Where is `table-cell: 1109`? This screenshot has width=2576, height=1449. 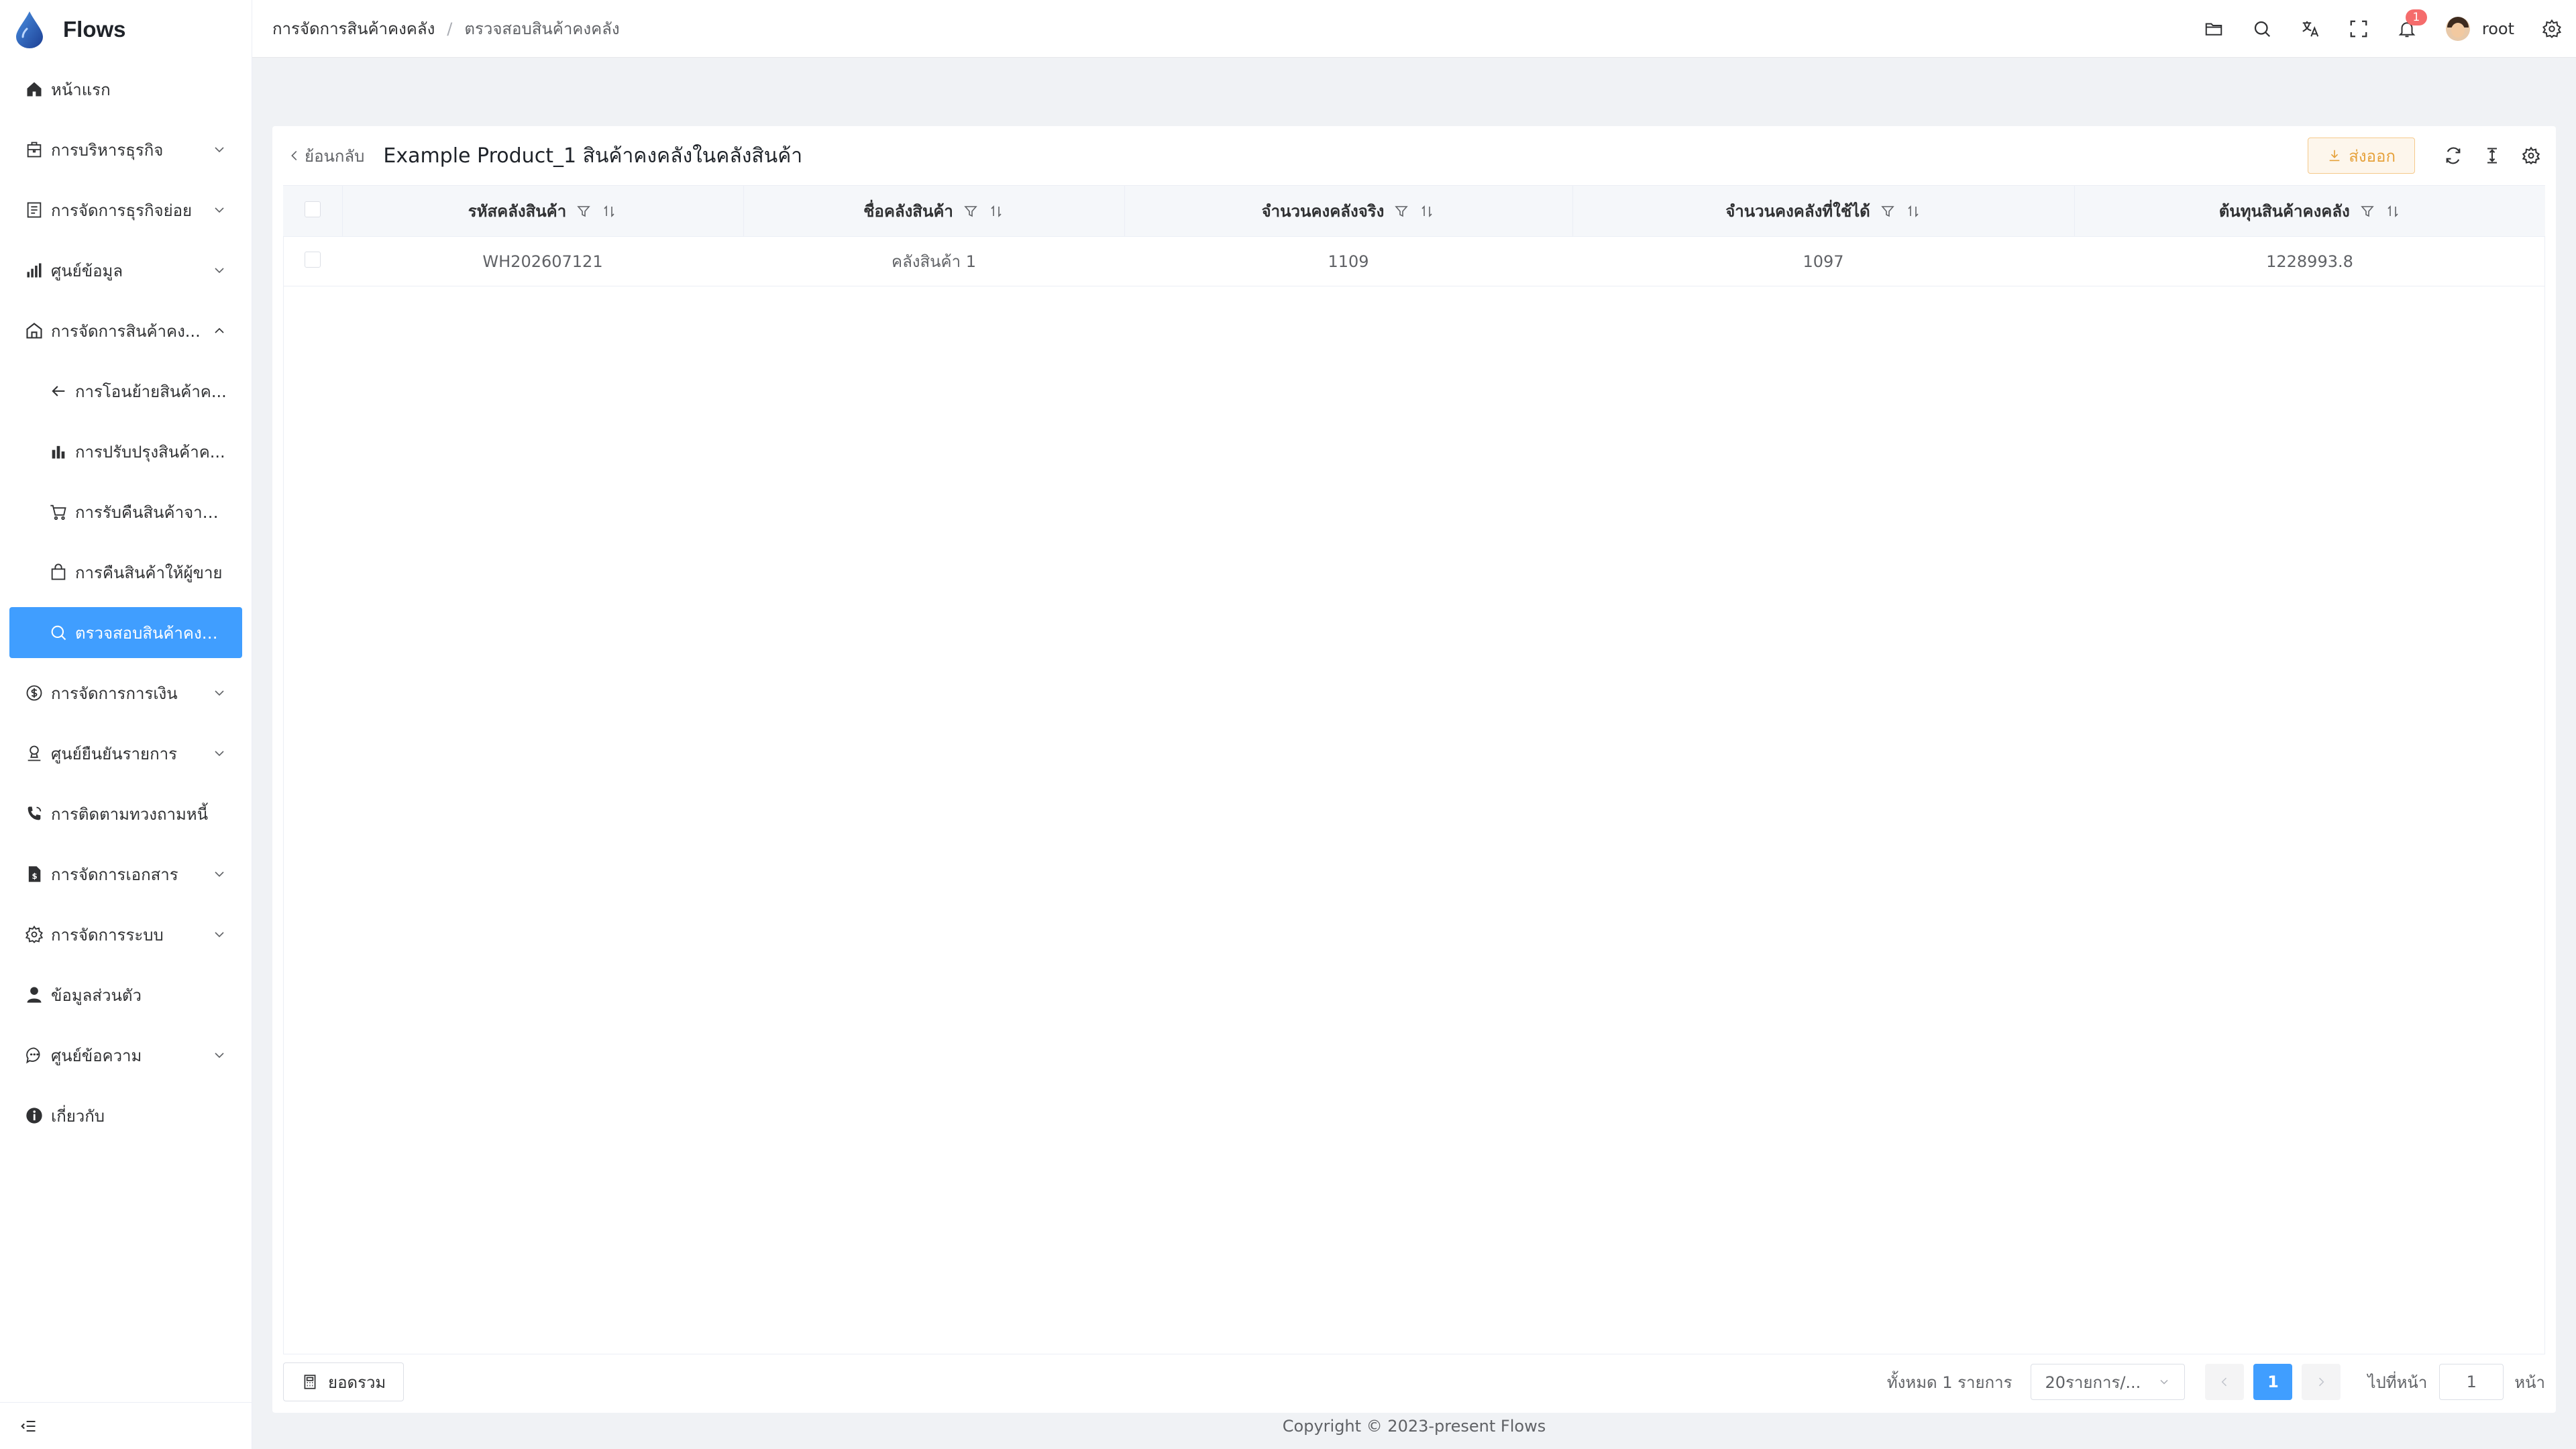 table-cell: 1109 is located at coordinates (1348, 261).